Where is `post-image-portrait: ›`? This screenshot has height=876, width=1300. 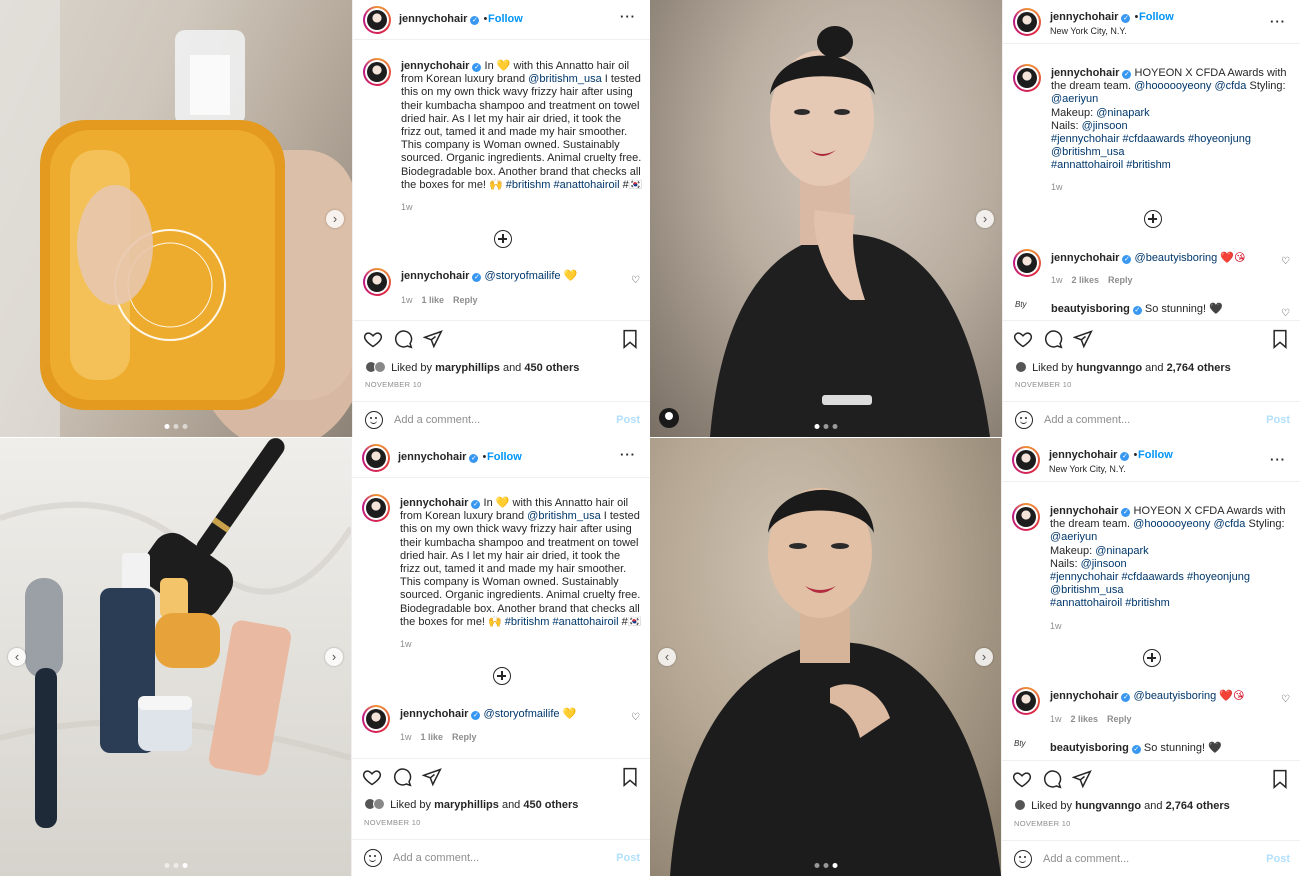
post-image-portrait: › is located at coordinates (826, 218).